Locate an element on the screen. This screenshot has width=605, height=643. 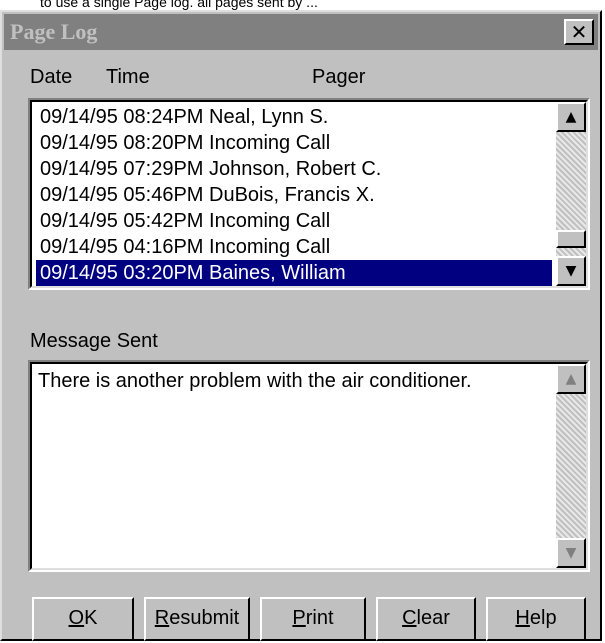
resubmit-label: esubmit is located at coordinates (204, 618).